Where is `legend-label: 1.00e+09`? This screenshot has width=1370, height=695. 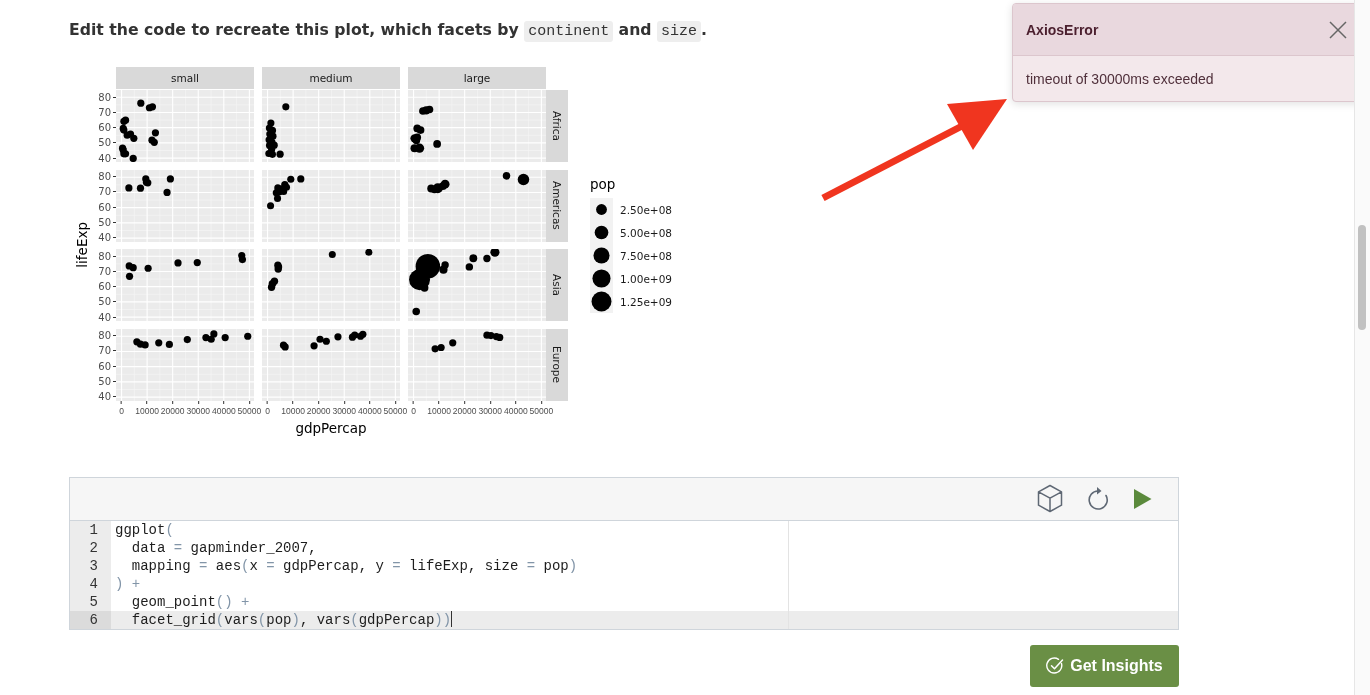 legend-label: 1.00e+09 is located at coordinates (646, 278).